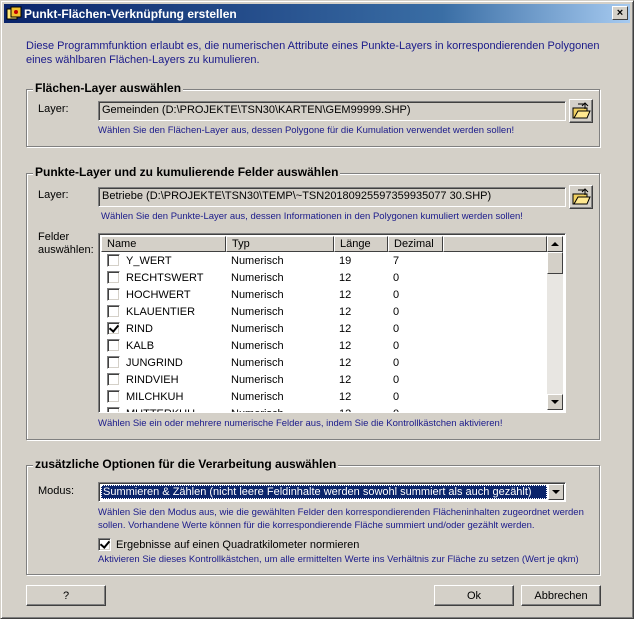  Describe the element at coordinates (361, 244) in the screenshot. I see `column-header-length: Länge` at that location.